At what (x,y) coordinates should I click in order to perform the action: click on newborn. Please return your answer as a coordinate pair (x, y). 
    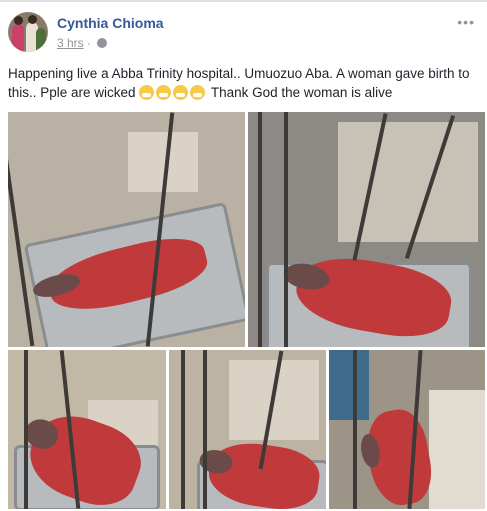
    Looking at the image, I should click on (399, 457).